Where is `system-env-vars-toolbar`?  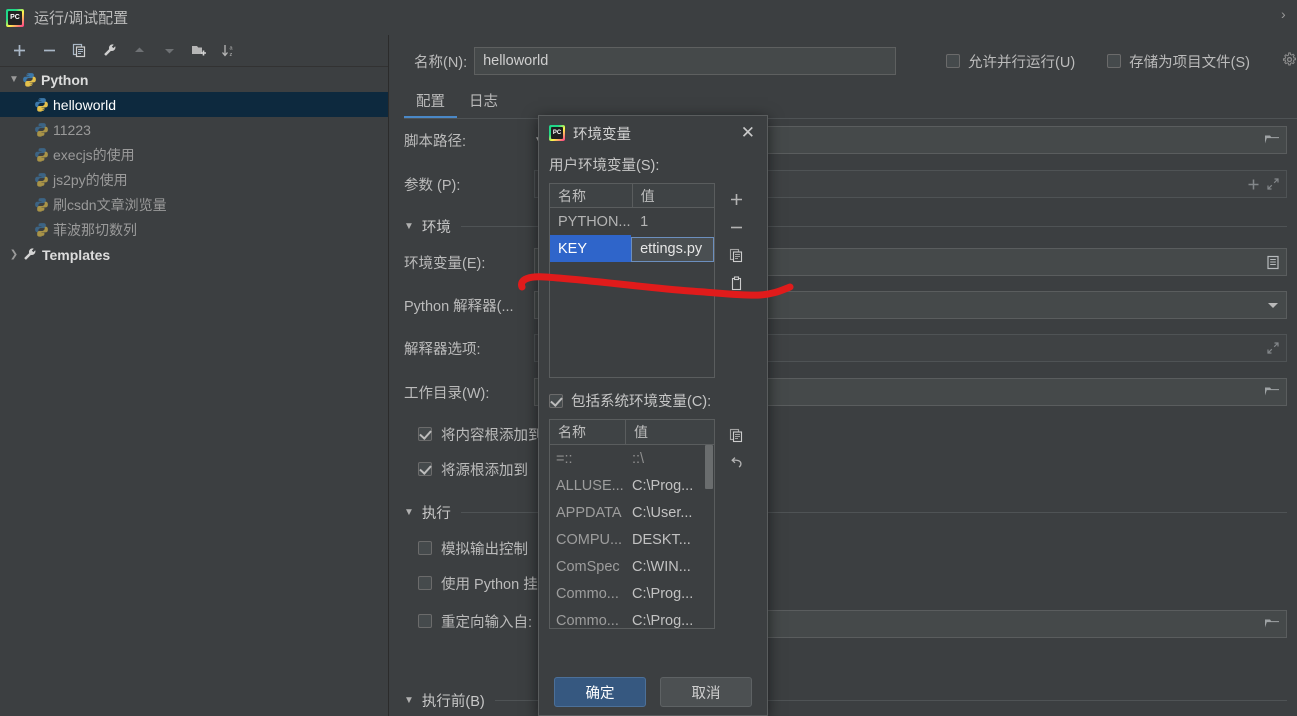 system-env-vars-toolbar is located at coordinates (736, 524).